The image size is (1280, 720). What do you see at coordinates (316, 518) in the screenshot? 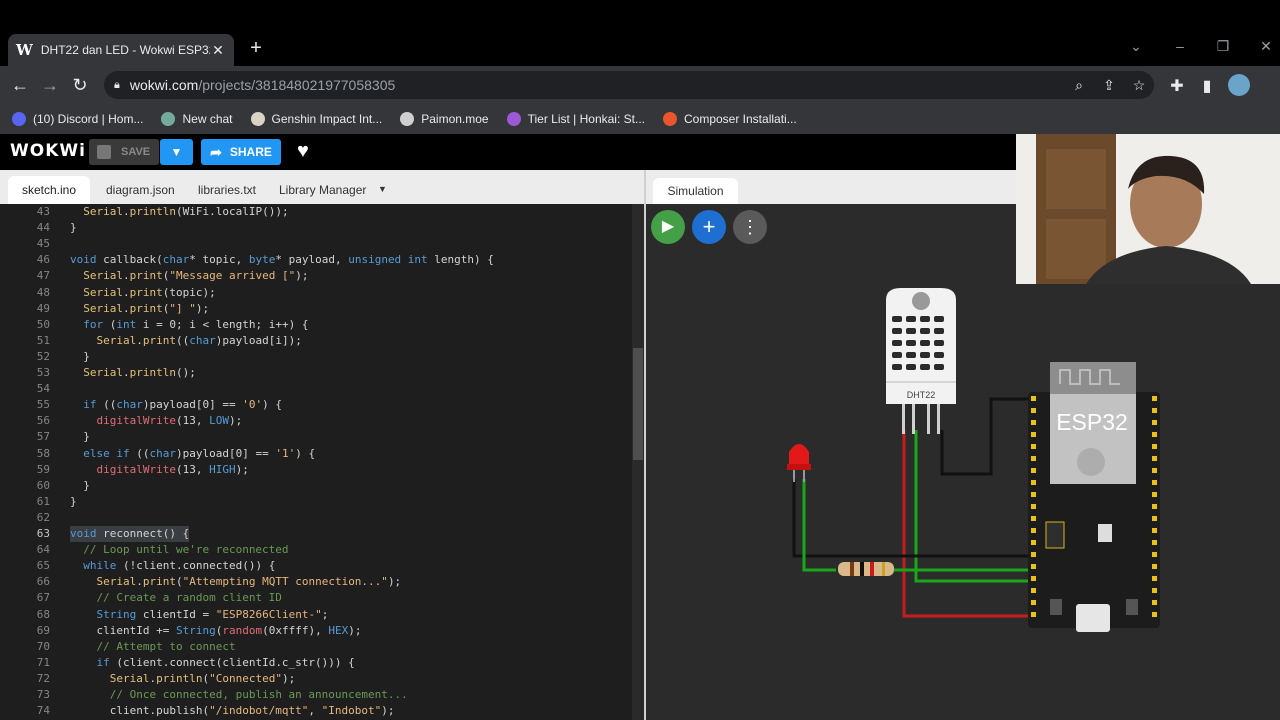
I see `code-line: 62` at bounding box center [316, 518].